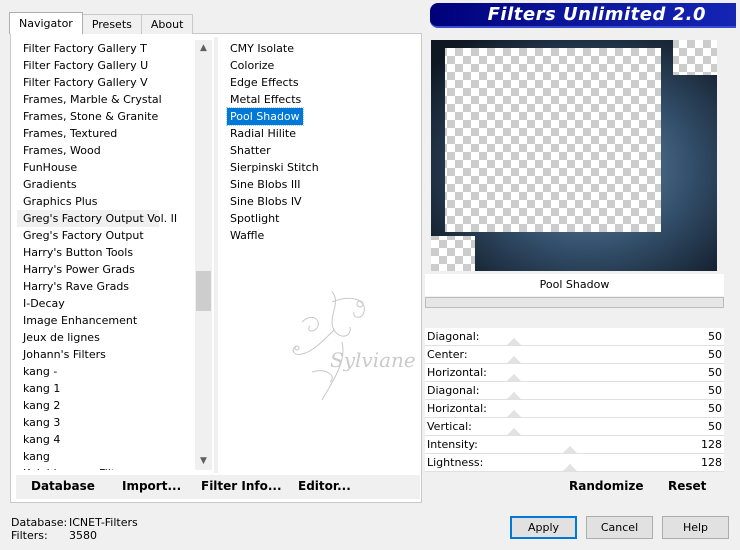 The image size is (740, 550). Describe the element at coordinates (203, 255) in the screenshot. I see `category-scrollbar: ▲ ▼` at that location.